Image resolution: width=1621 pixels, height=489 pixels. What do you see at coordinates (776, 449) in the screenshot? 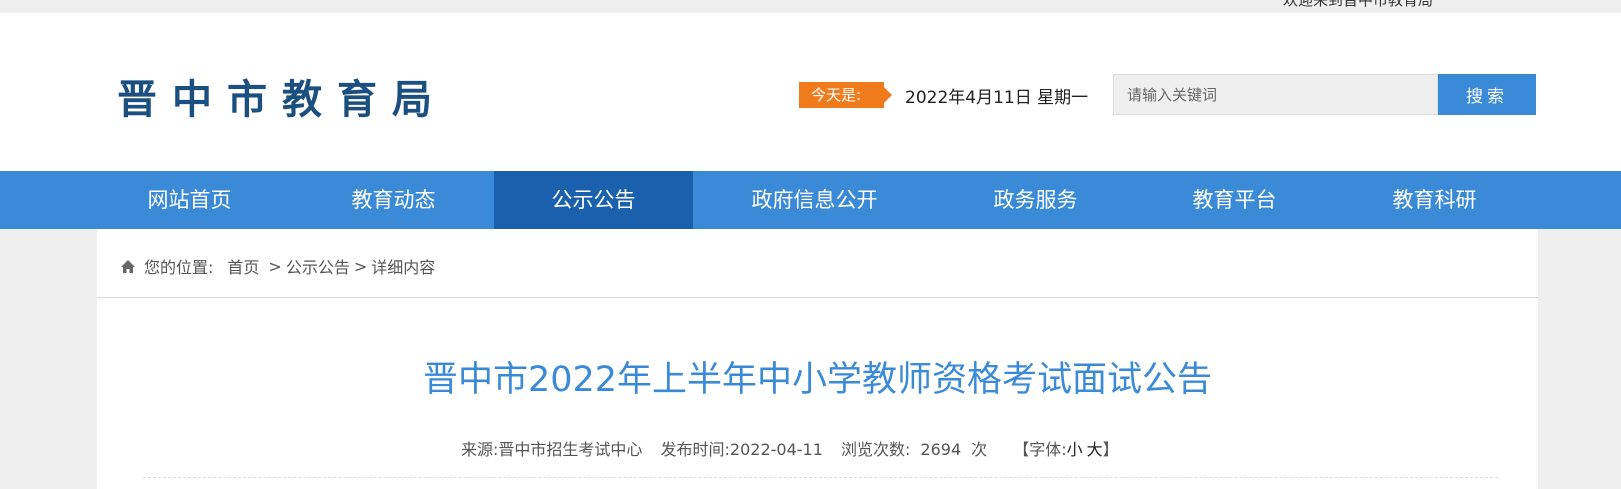
I see `publish-date: 2022-04-11` at bounding box center [776, 449].